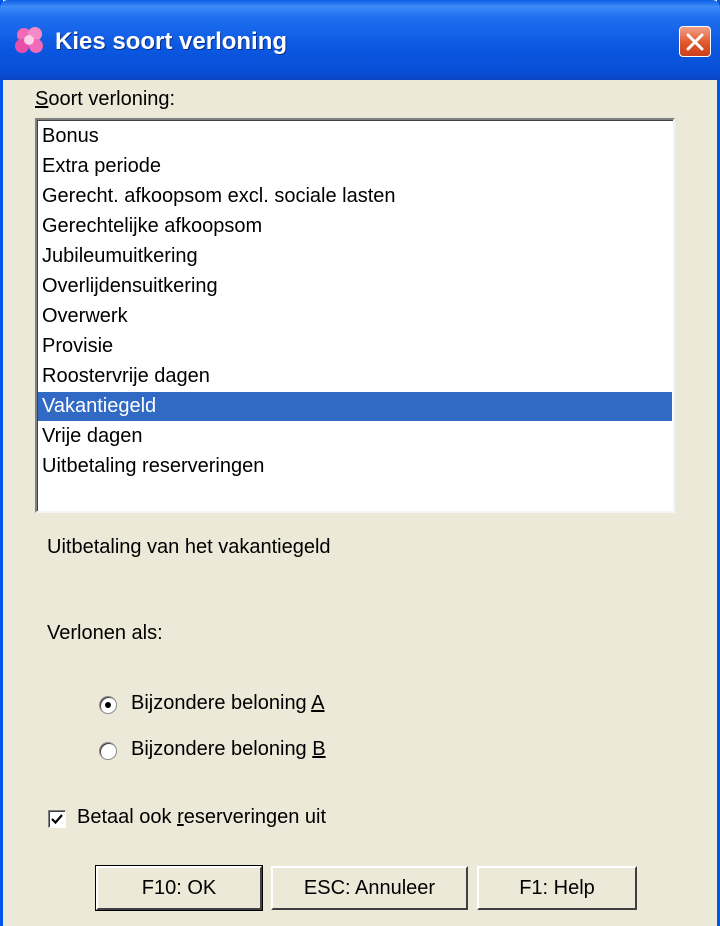 Image resolution: width=720 pixels, height=926 pixels. Describe the element at coordinates (228, 749) in the screenshot. I see `radio-beloning-b-label: Bijzondere beloning B` at that location.